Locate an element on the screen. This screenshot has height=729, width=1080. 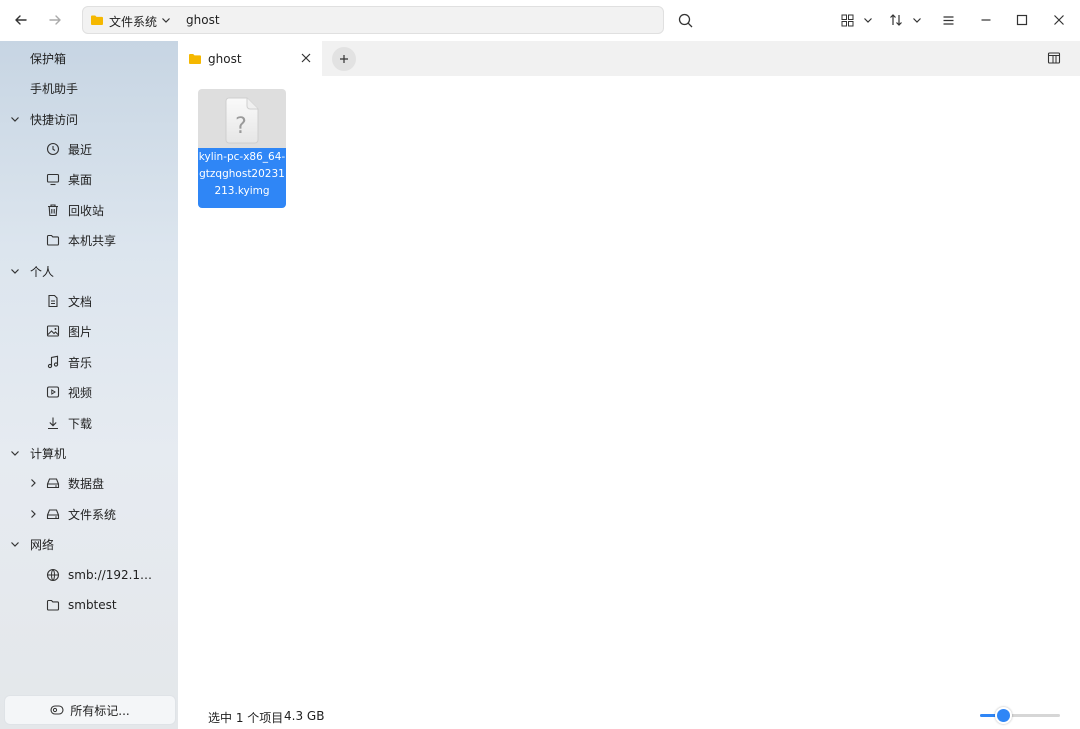
music-icon is located at coordinates (53, 362).